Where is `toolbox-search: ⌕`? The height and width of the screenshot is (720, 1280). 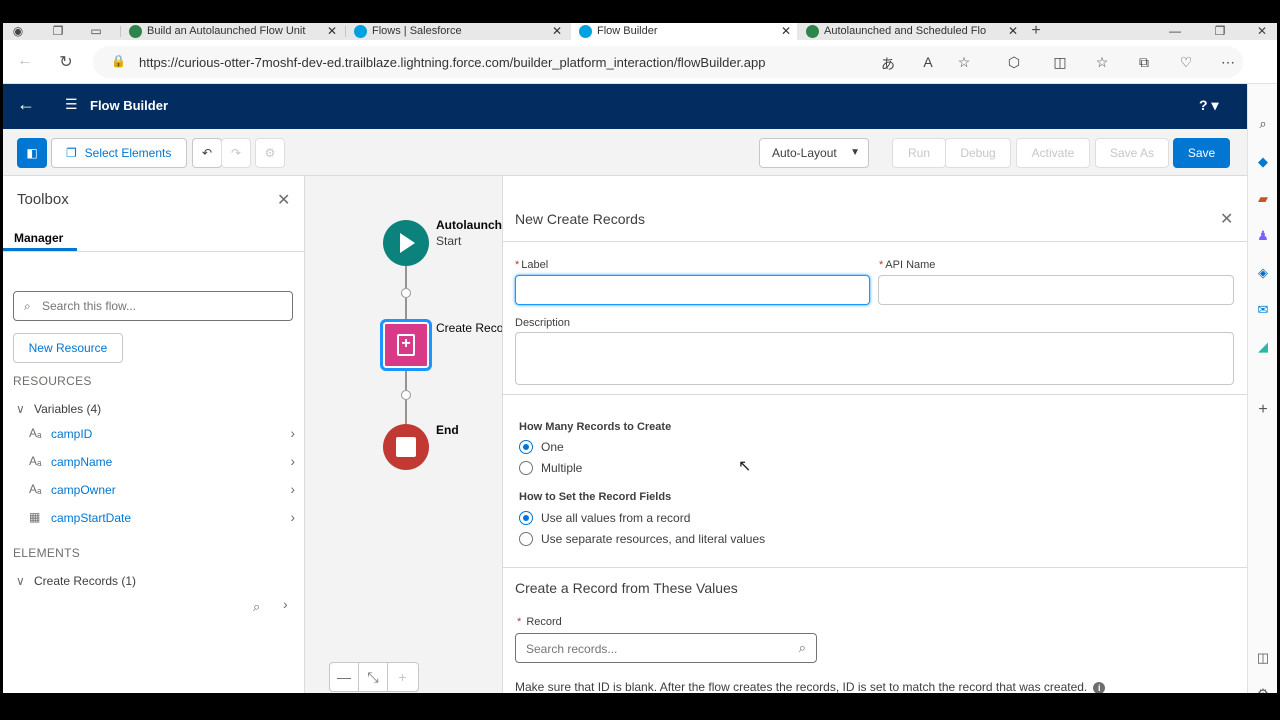
toolbox-search: ⌕ is located at coordinates (153, 306).